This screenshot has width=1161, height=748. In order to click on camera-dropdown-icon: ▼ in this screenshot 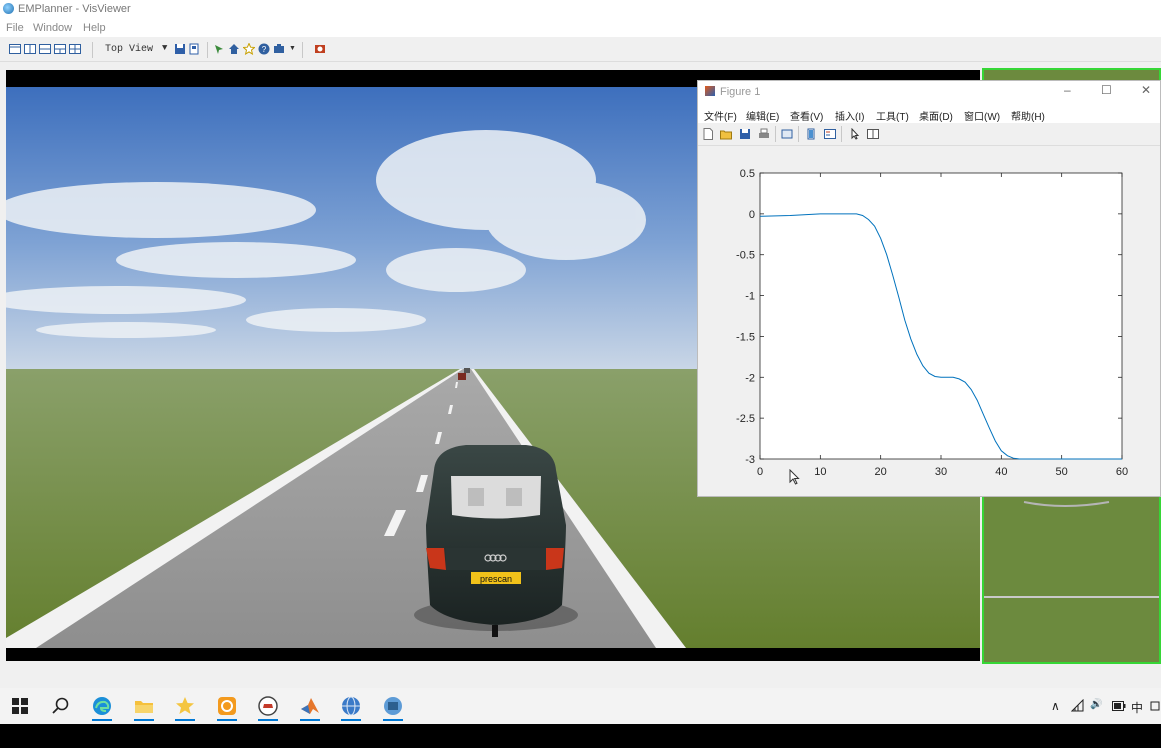, I will do `click(292, 48)`.